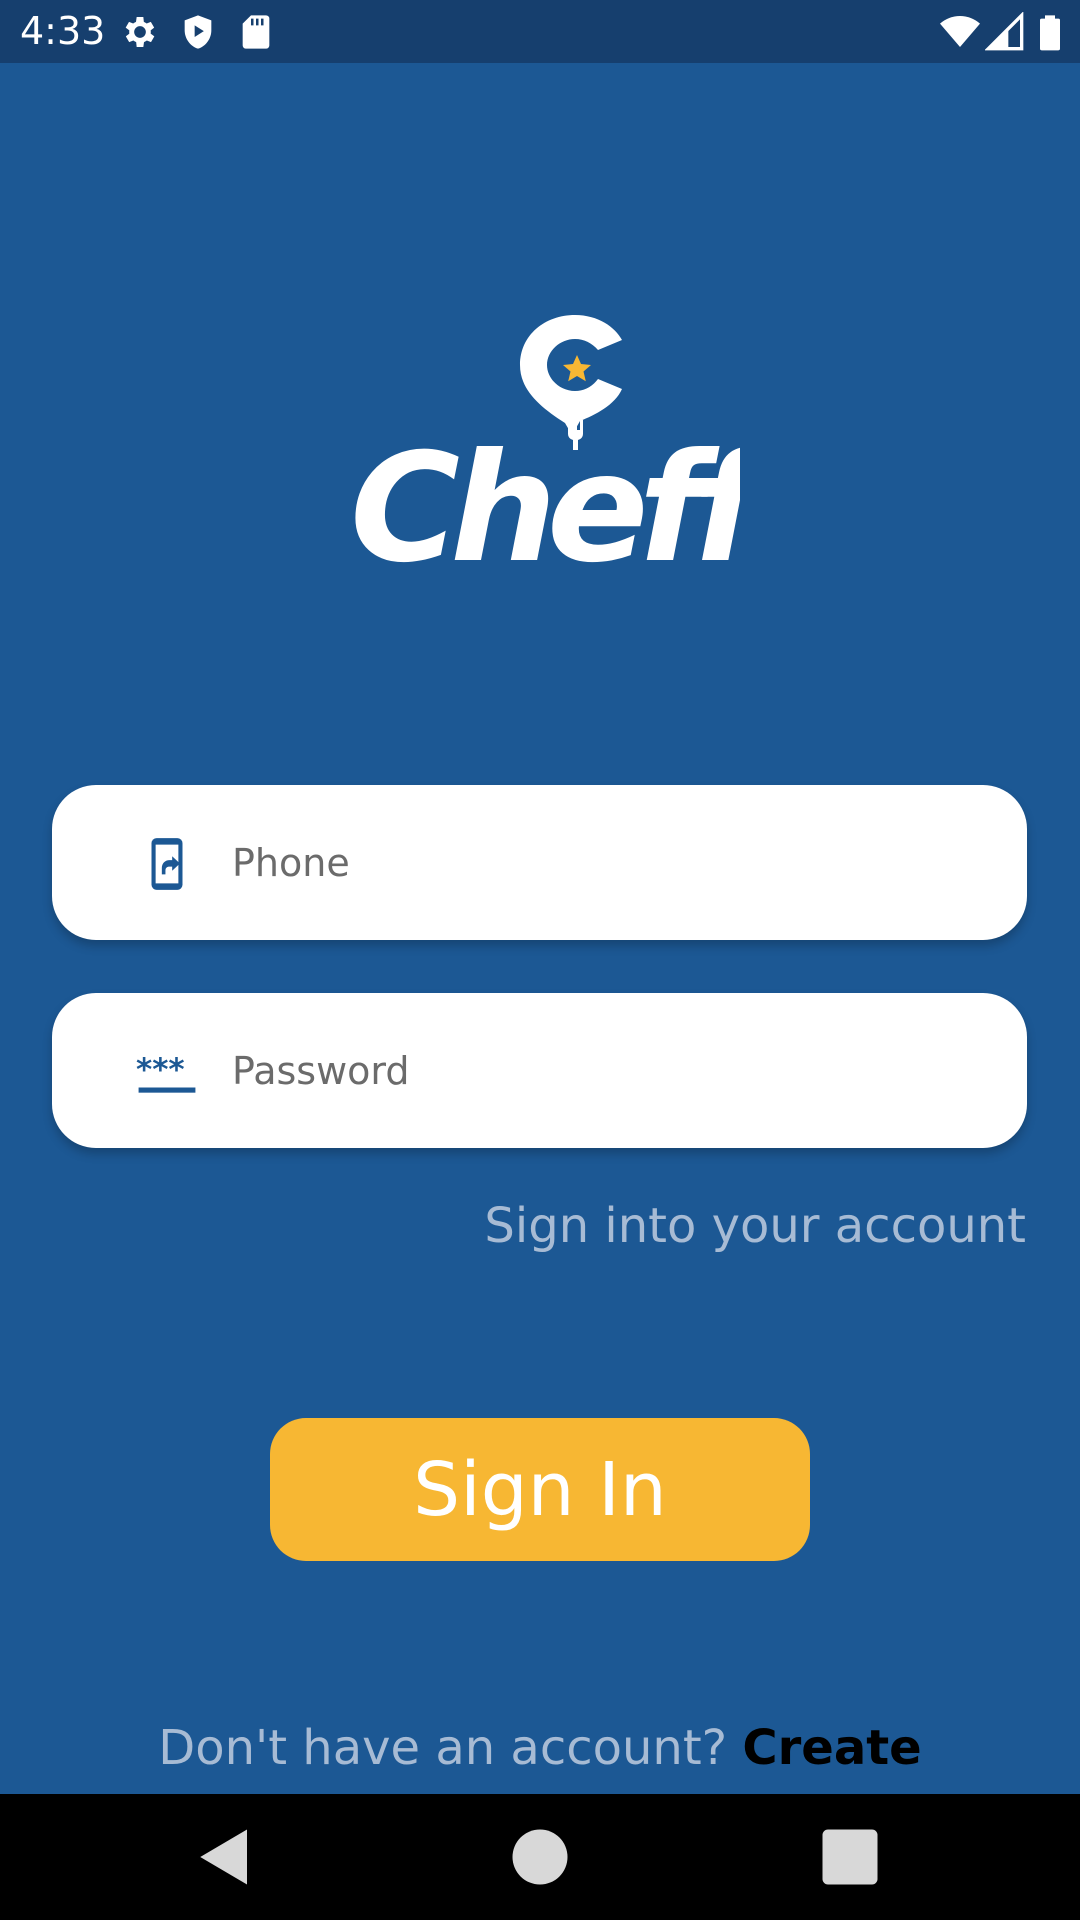  Describe the element at coordinates (831, 1748) in the screenshot. I see `create-account-link: Create` at that location.